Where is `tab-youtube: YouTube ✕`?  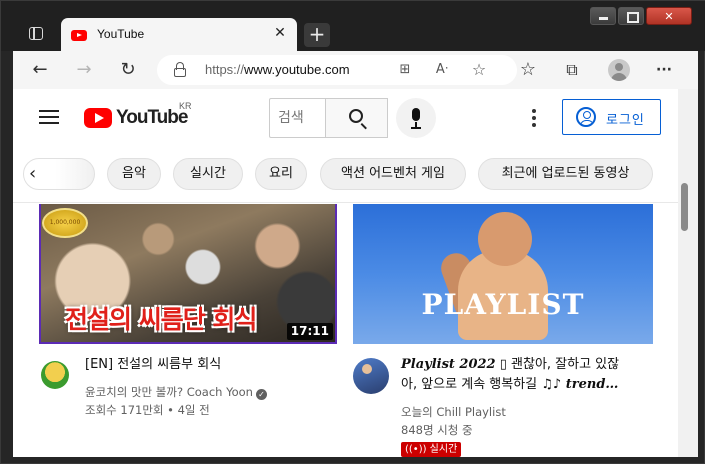
tab-youtube: YouTube ✕ is located at coordinates (179, 34).